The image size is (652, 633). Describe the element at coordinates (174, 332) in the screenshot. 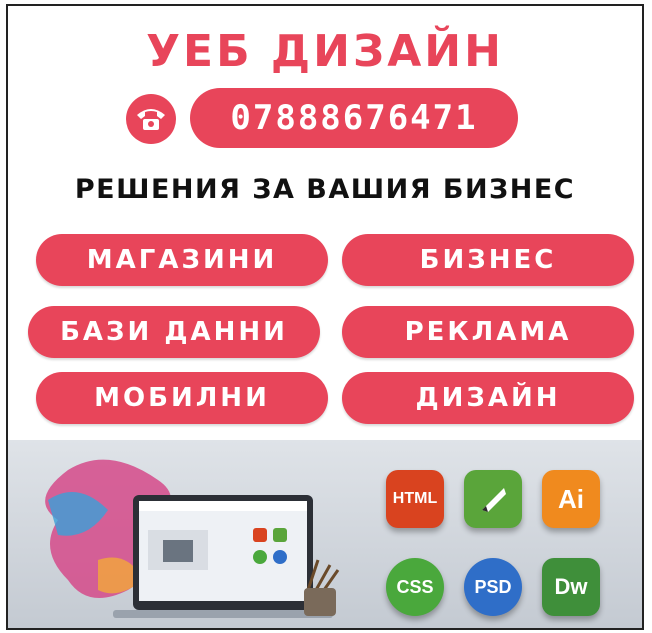

I see `service-pill-databases: БАЗИ ДАННИ` at that location.